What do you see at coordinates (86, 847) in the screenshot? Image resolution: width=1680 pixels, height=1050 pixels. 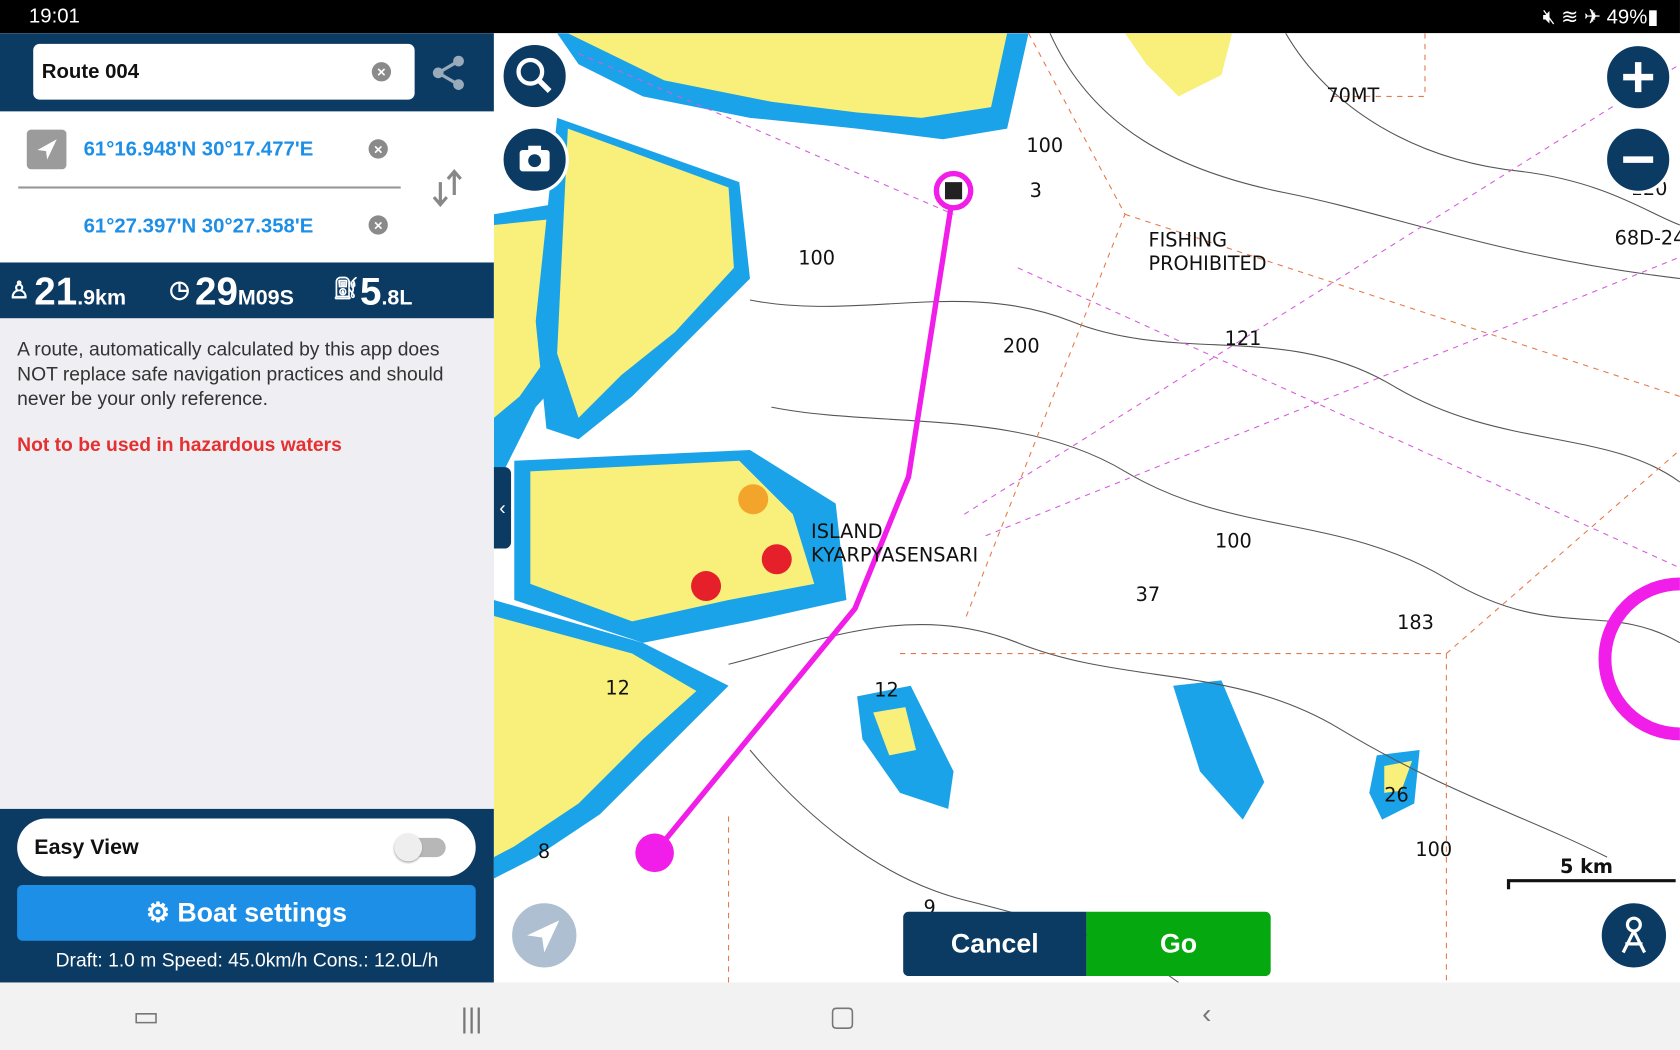 I see `easy-view-label: Easy View` at bounding box center [86, 847].